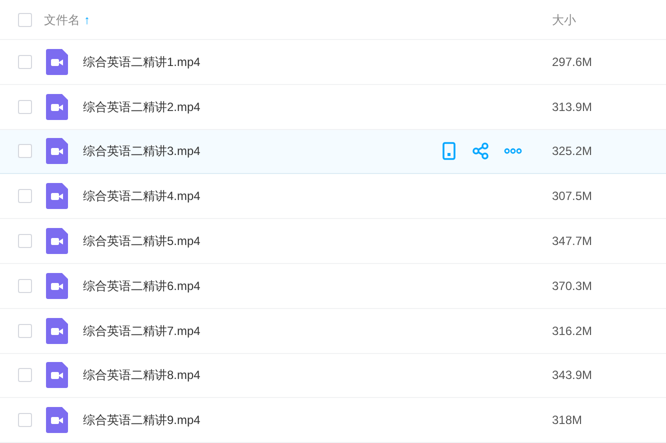  I want to click on file-size: 347.7M, so click(573, 241).